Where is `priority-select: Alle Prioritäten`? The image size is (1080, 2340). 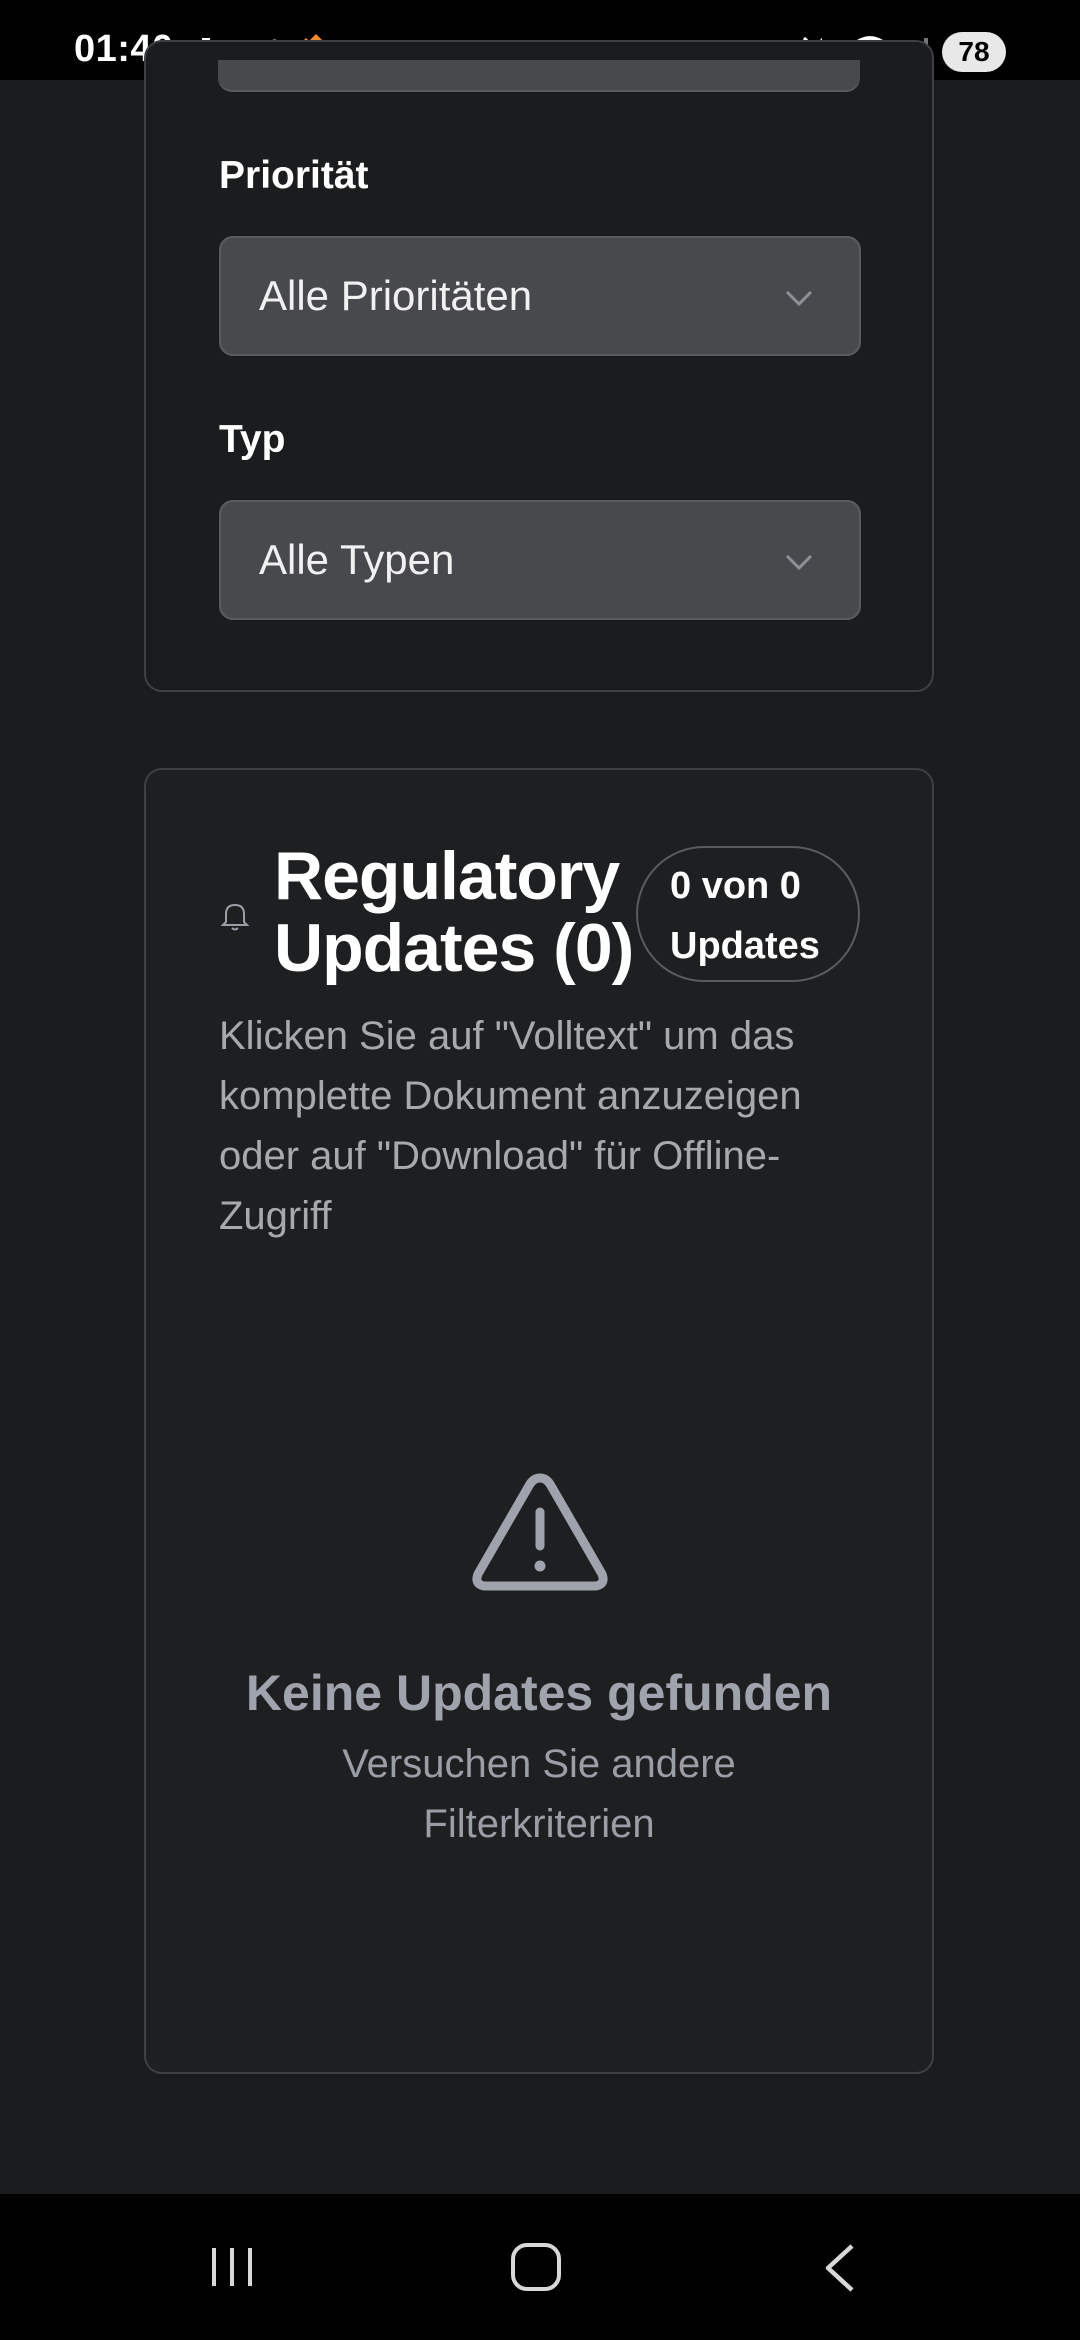 priority-select: Alle Prioritäten is located at coordinates (540, 296).